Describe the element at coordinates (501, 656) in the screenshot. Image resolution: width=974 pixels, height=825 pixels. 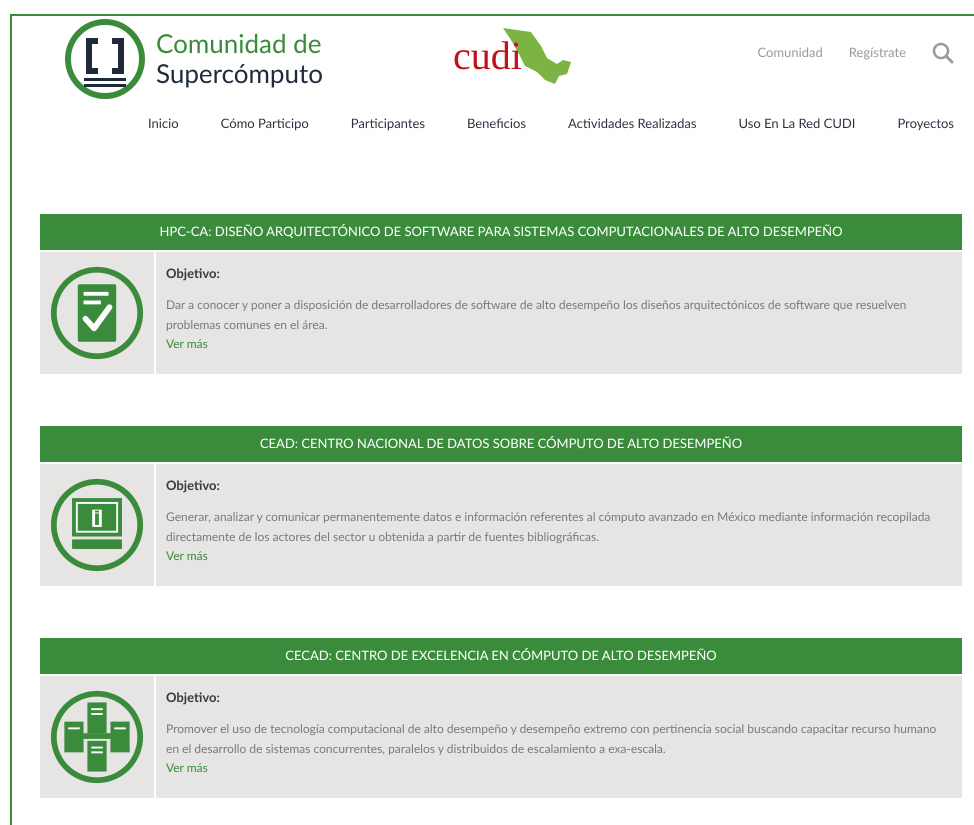
I see `project-title-bar: CECAD: CENTRO DE EXCELENCIA EN CÓMPUTO DE ALTO DESEMPEÑO` at that location.